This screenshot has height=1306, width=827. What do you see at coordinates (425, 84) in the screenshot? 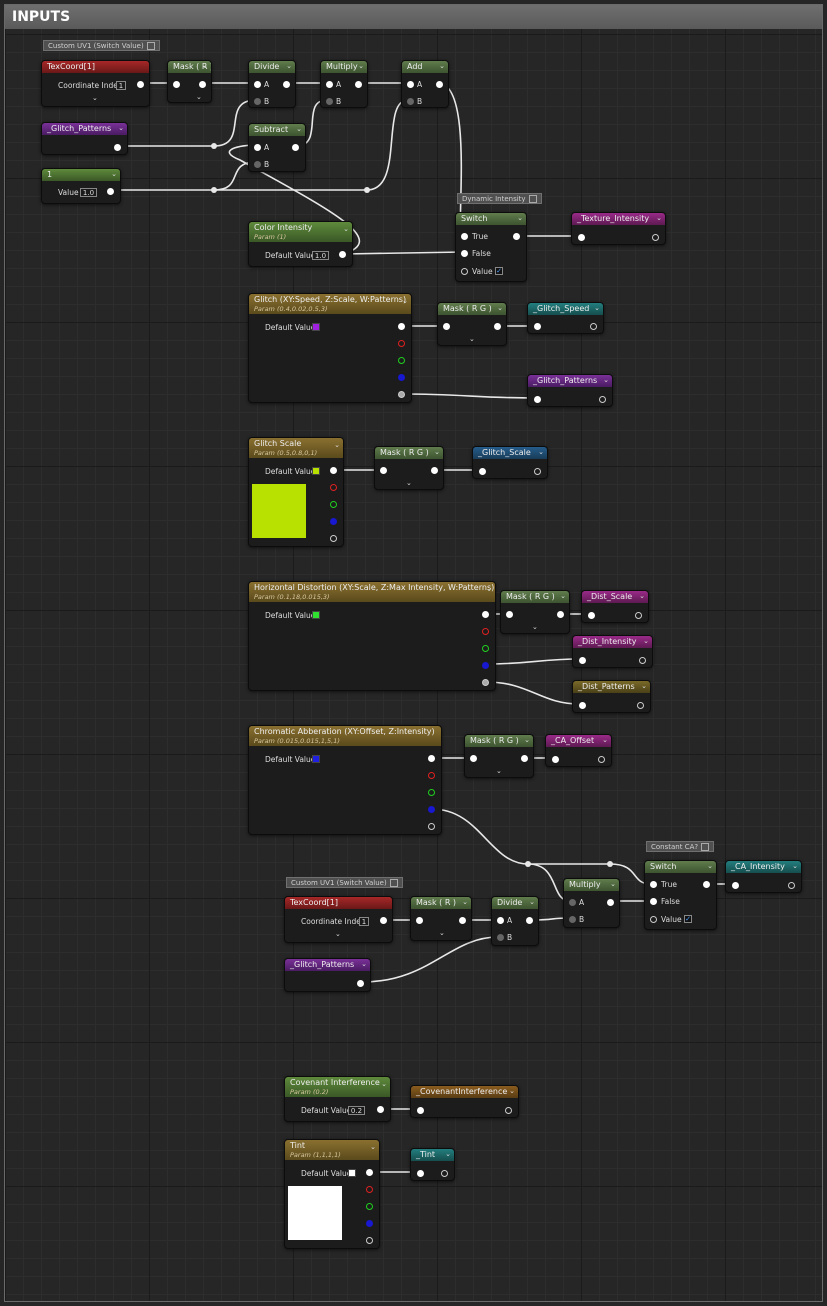
I see `add-node-top: Add ⌄ A B` at bounding box center [425, 84].